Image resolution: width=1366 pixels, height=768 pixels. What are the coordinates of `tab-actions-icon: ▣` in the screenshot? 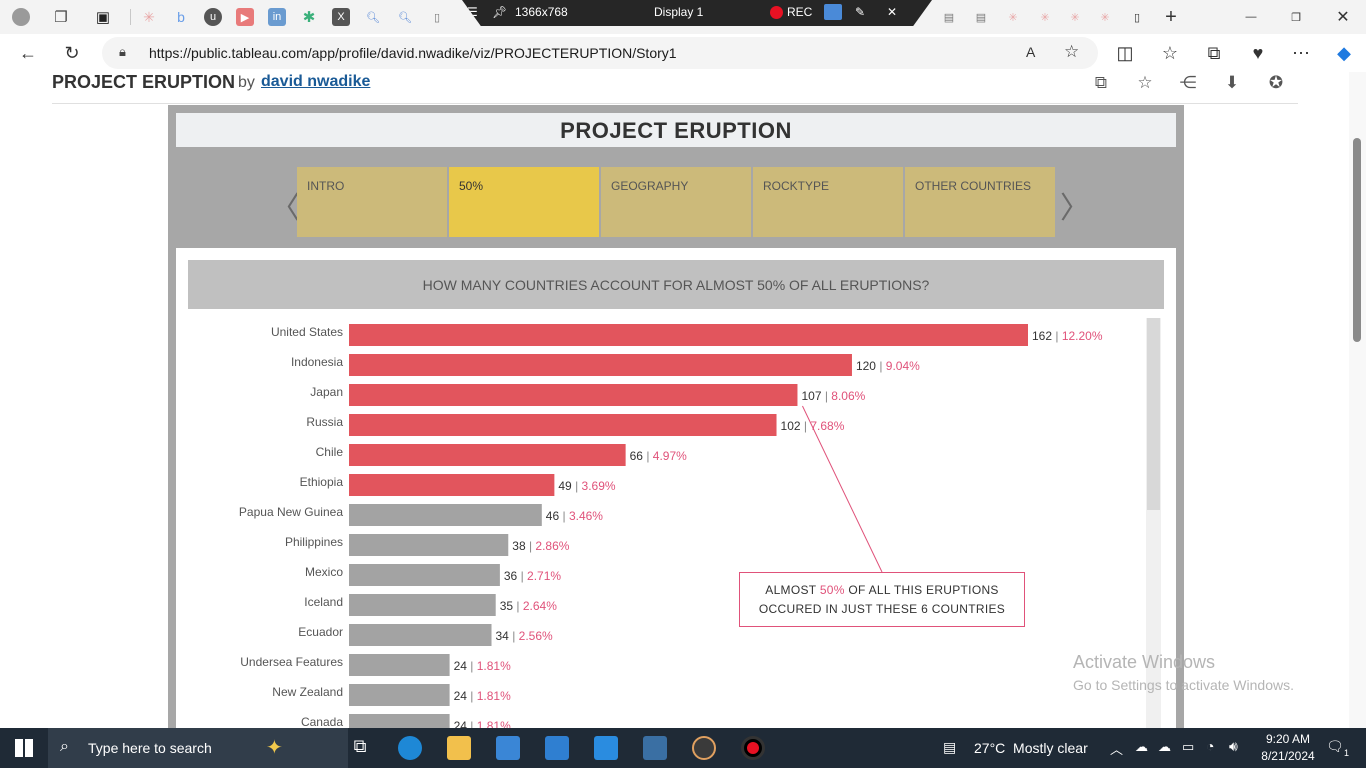 It's located at (103, 17).